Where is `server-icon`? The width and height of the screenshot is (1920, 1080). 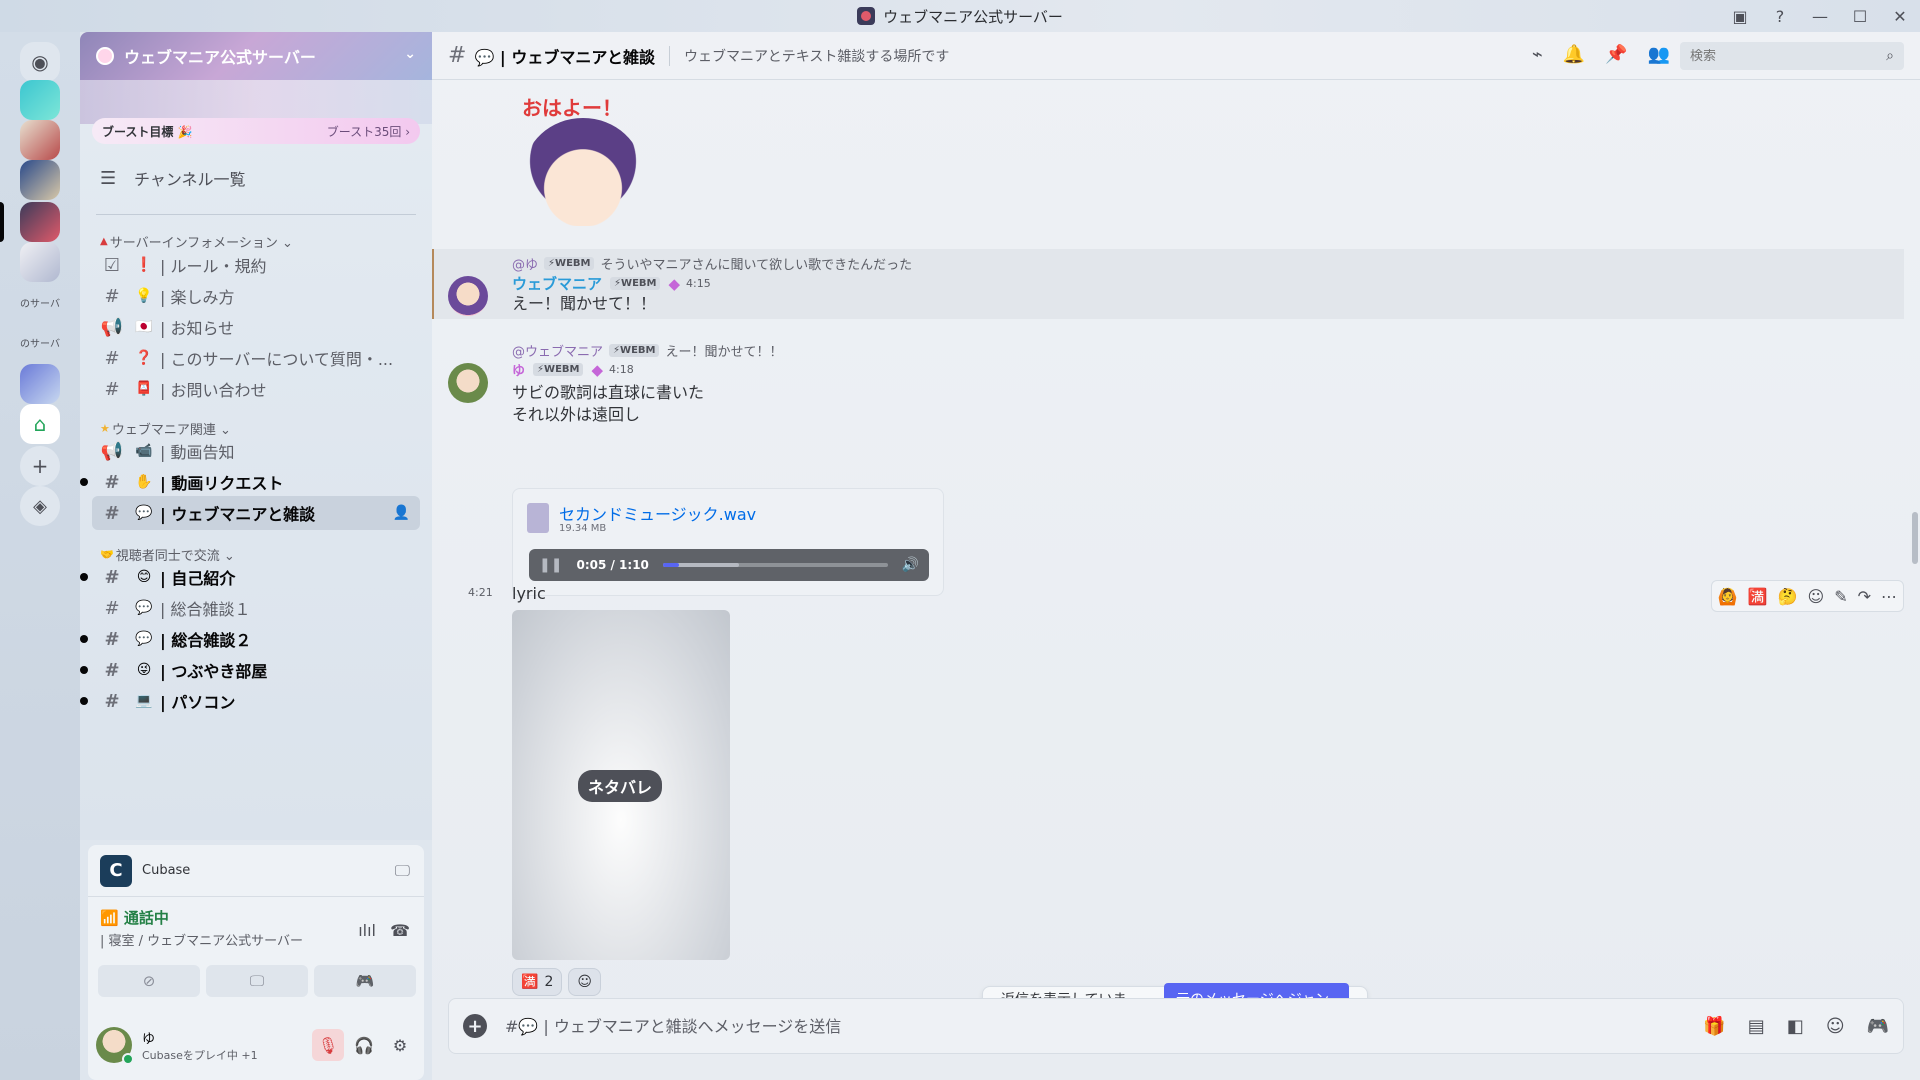 server-icon is located at coordinates (866, 16).